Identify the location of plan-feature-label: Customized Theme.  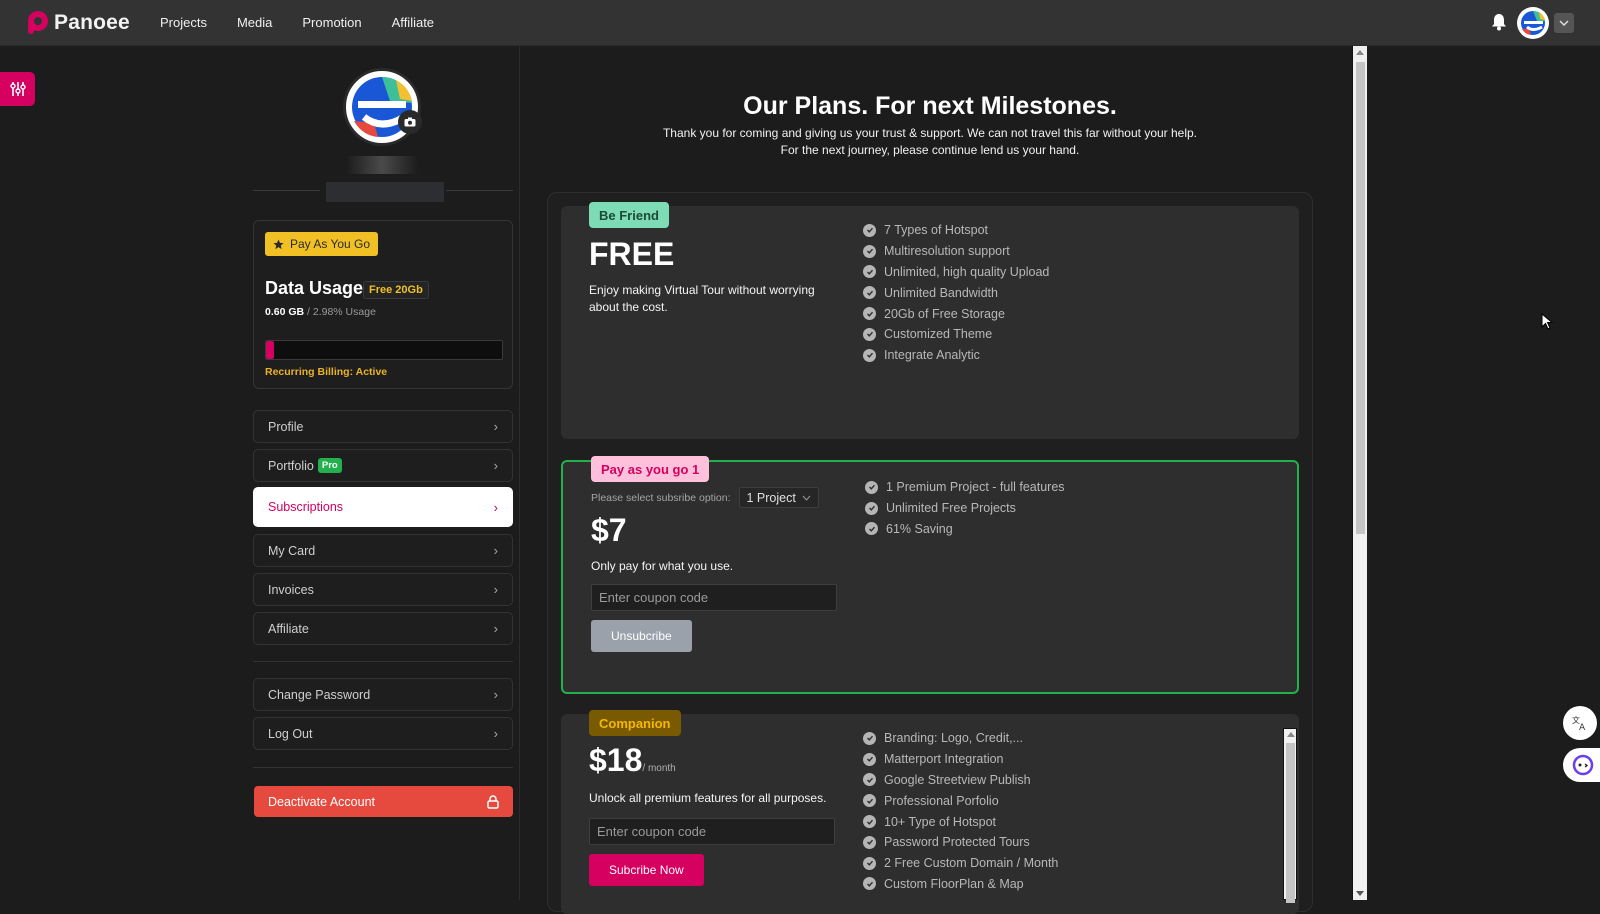
(938, 334).